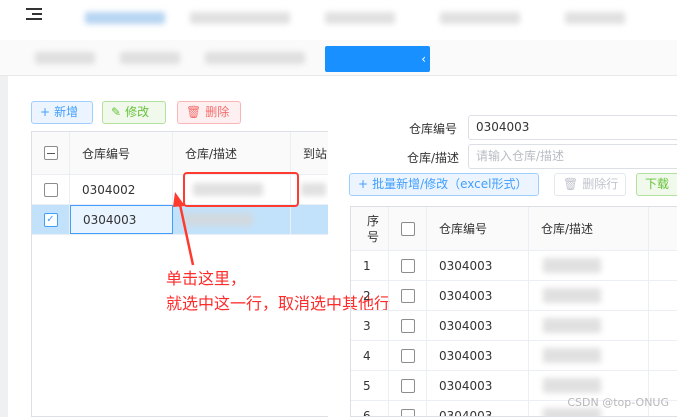 The image size is (677, 417). I want to click on row-index: 3, so click(370, 325).